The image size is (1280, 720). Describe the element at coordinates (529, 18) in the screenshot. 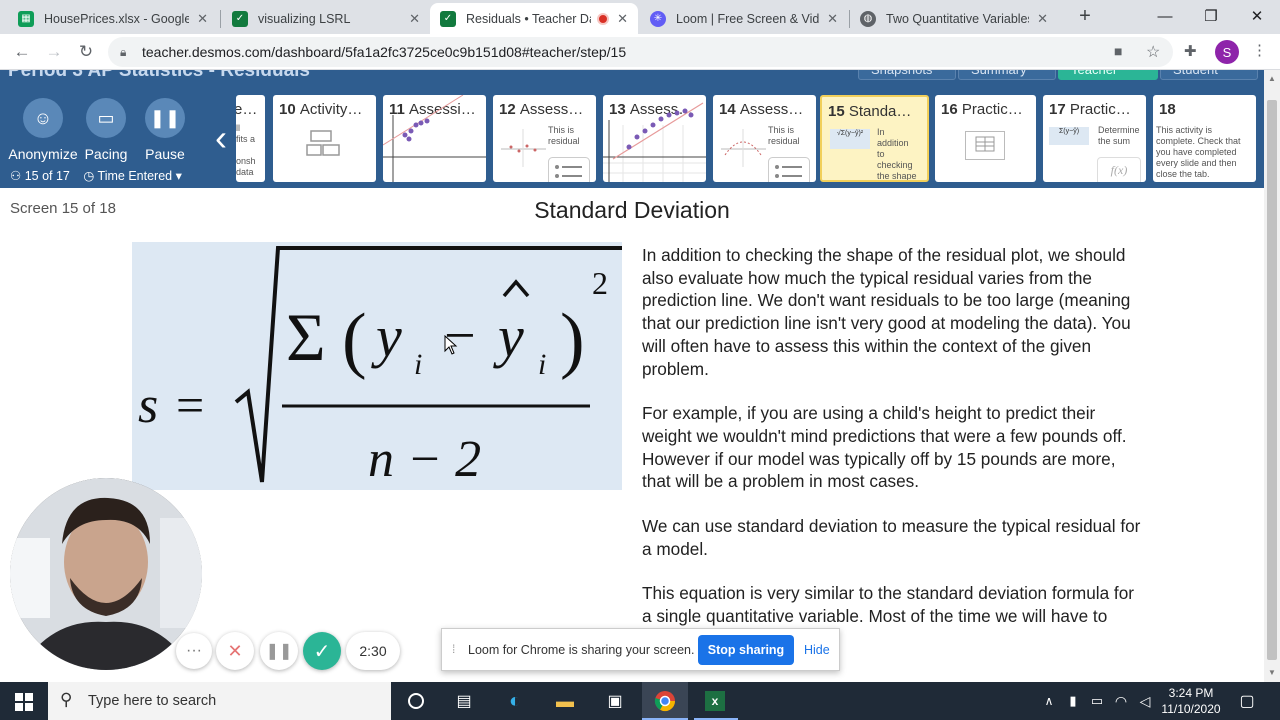

I see `tab-title: Residuals • Teacher Das` at that location.